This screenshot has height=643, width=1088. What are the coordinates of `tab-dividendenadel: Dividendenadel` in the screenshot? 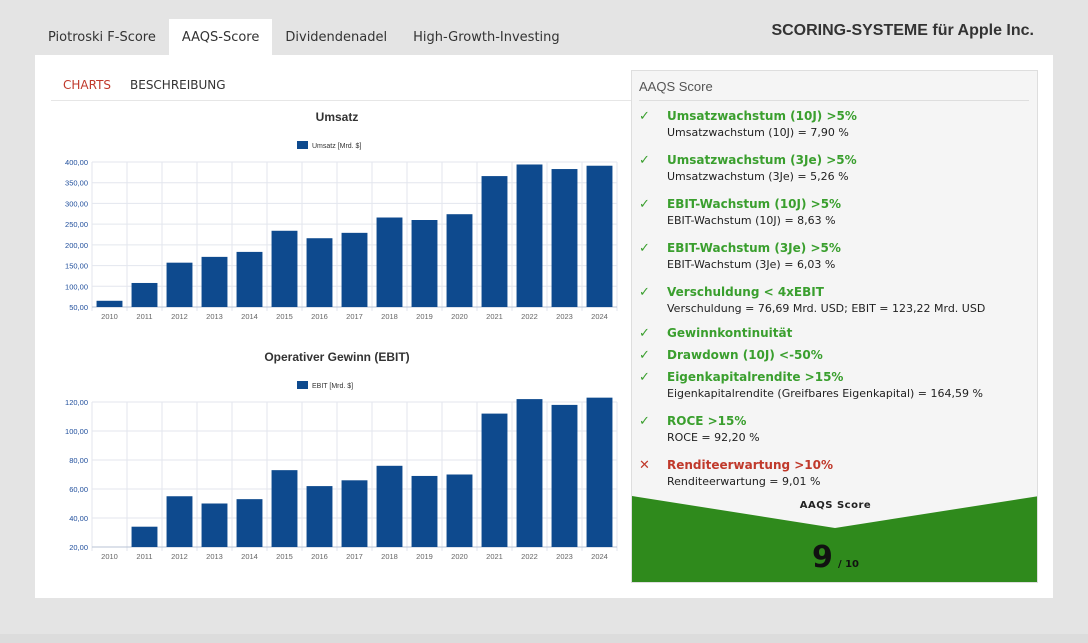 It's located at (336, 37).